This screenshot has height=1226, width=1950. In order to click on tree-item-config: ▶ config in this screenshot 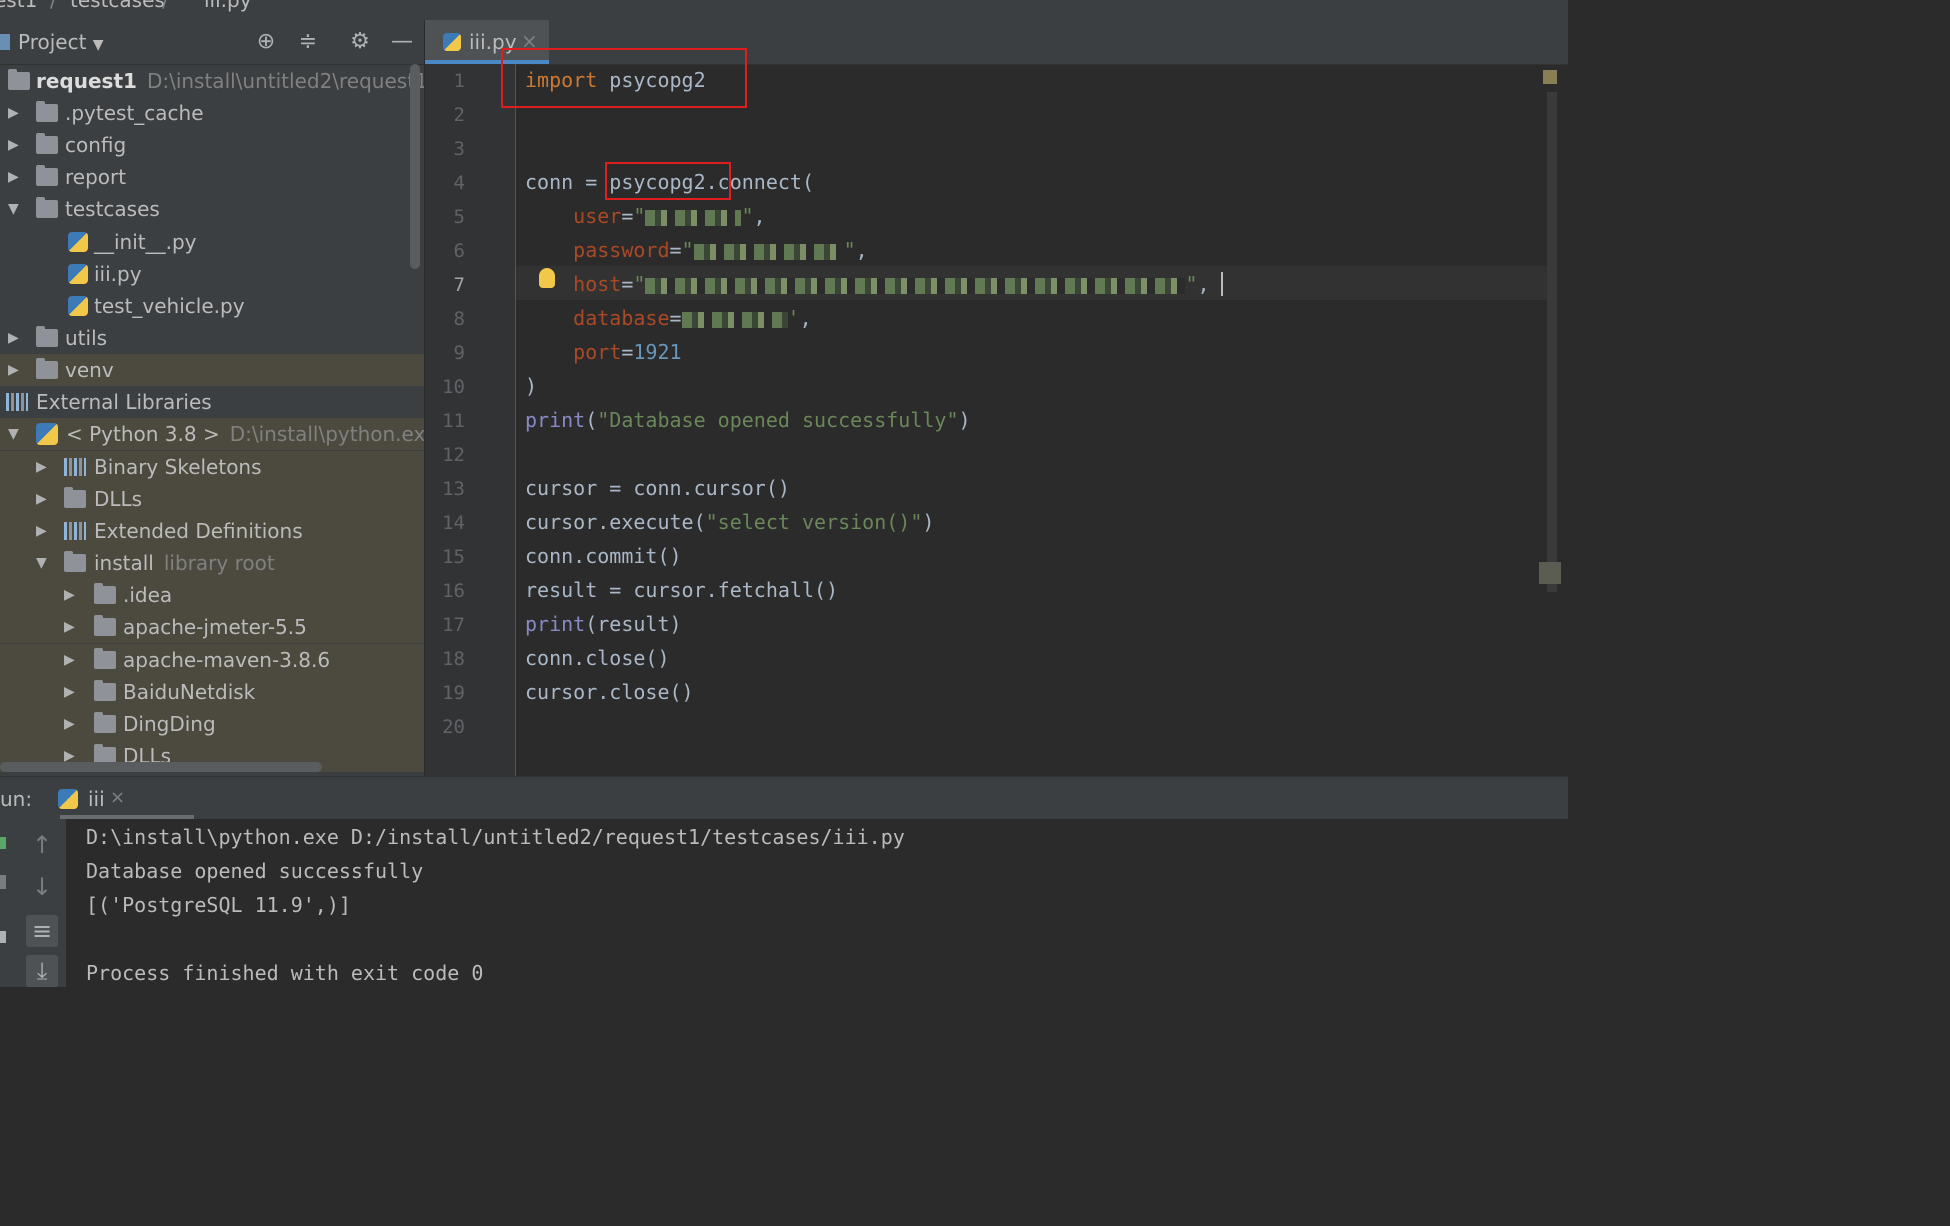, I will do `click(205, 145)`.